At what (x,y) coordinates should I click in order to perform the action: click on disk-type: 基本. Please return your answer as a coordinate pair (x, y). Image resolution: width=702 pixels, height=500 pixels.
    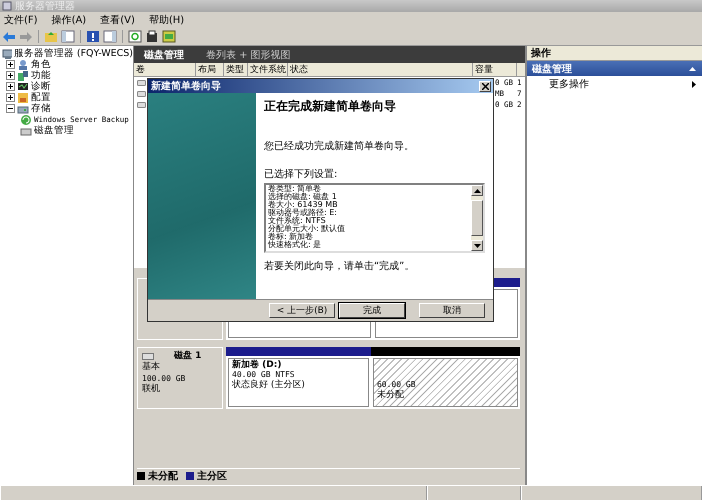
    Looking at the image, I should click on (151, 367).